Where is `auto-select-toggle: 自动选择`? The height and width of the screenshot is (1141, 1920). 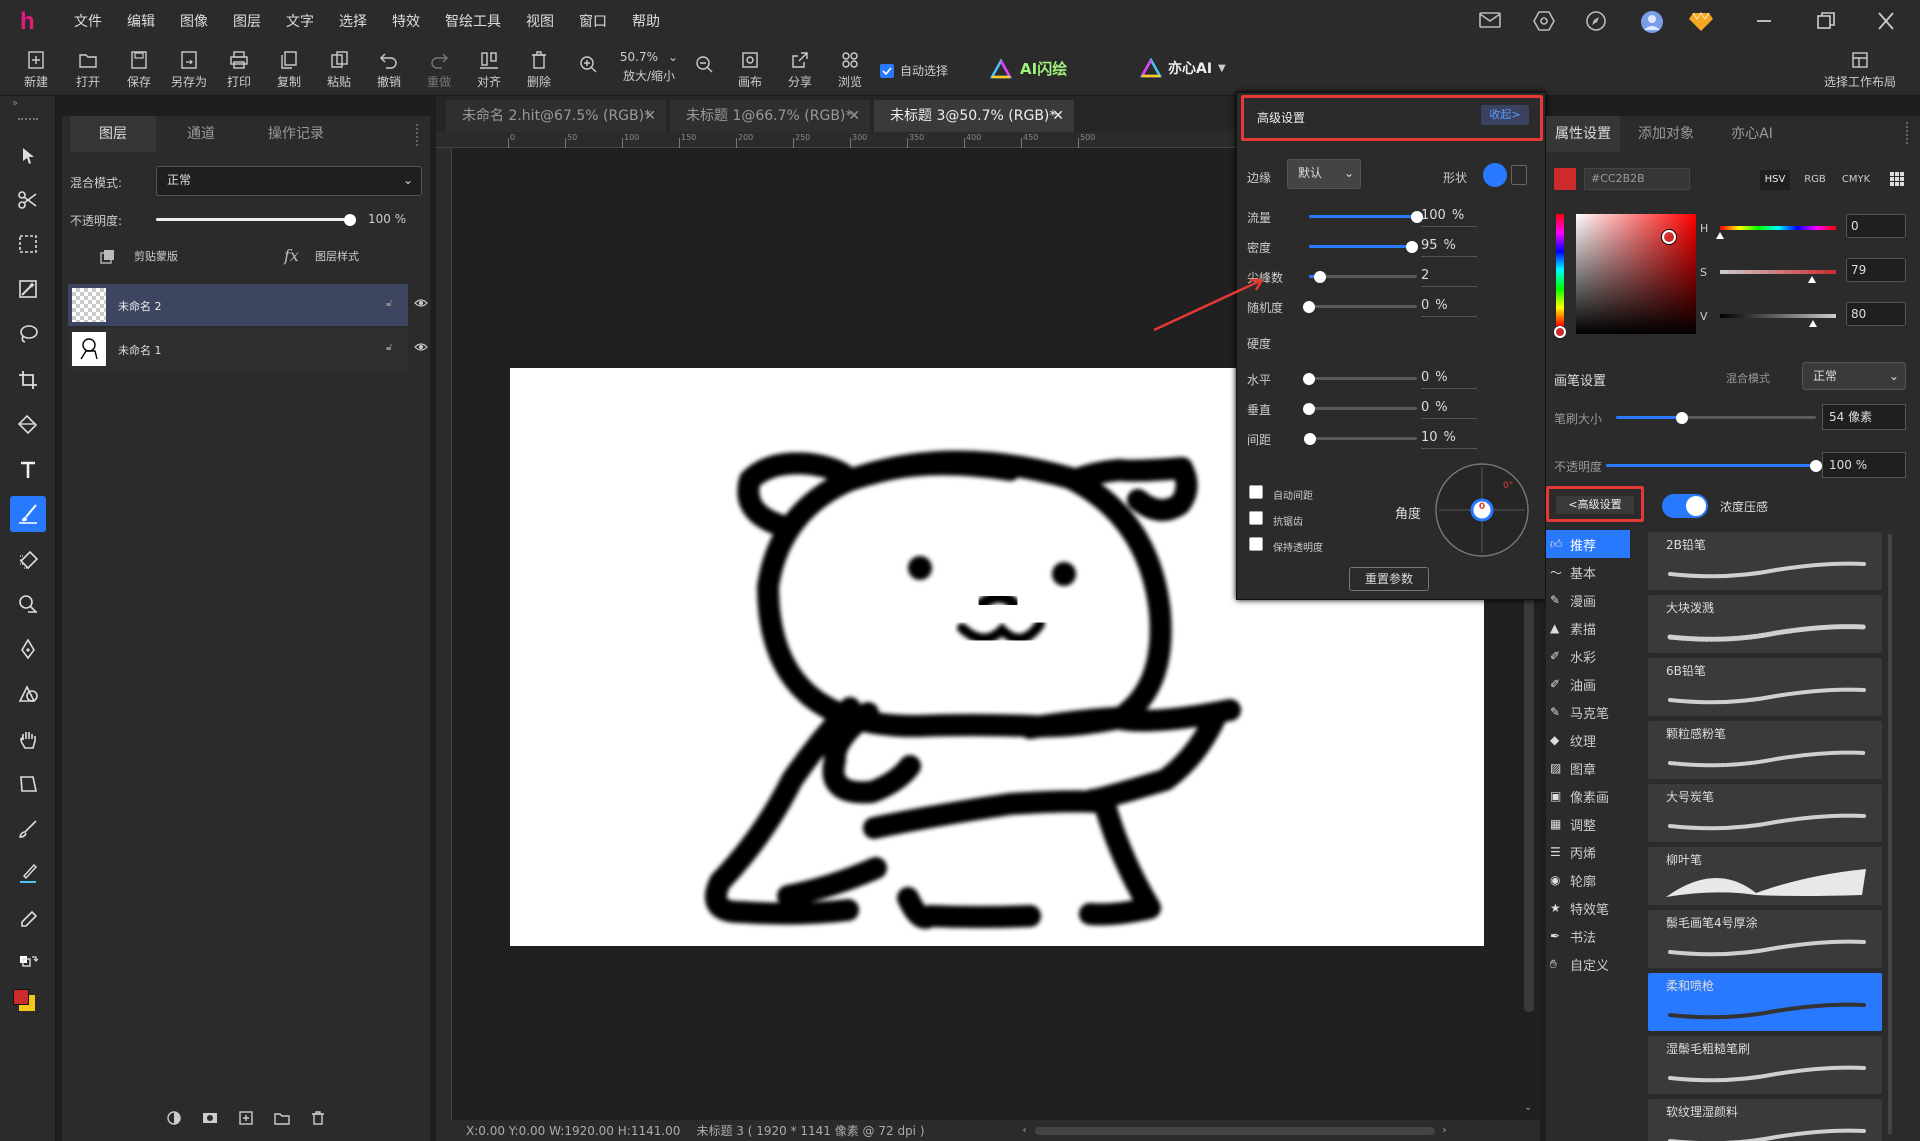 auto-select-toggle: 自动选择 is located at coordinates (914, 70).